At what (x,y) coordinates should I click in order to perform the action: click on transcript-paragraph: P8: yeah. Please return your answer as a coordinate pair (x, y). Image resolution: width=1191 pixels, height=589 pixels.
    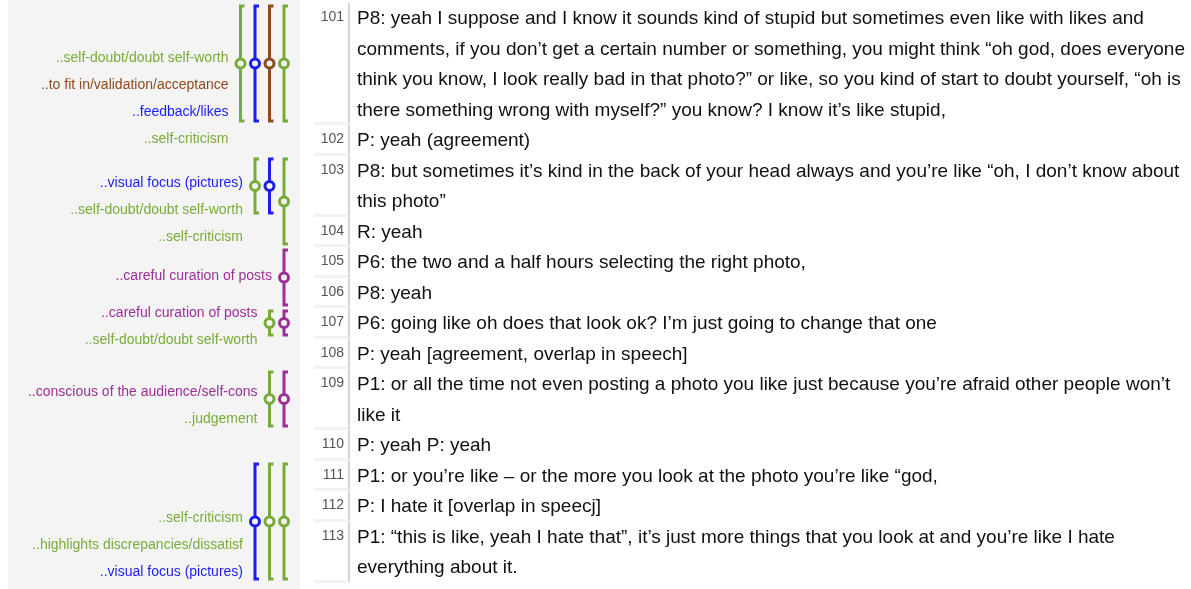
    Looking at the image, I should click on (394, 292).